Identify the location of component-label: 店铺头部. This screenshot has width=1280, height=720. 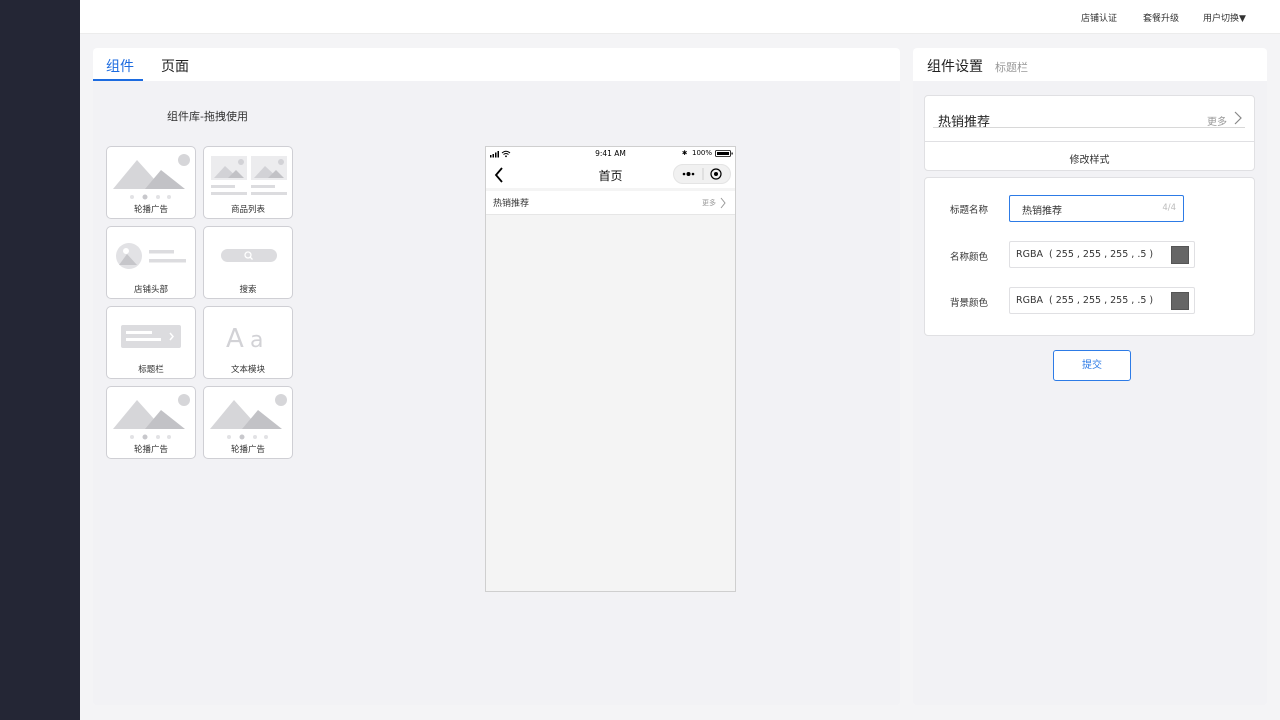
(150, 290).